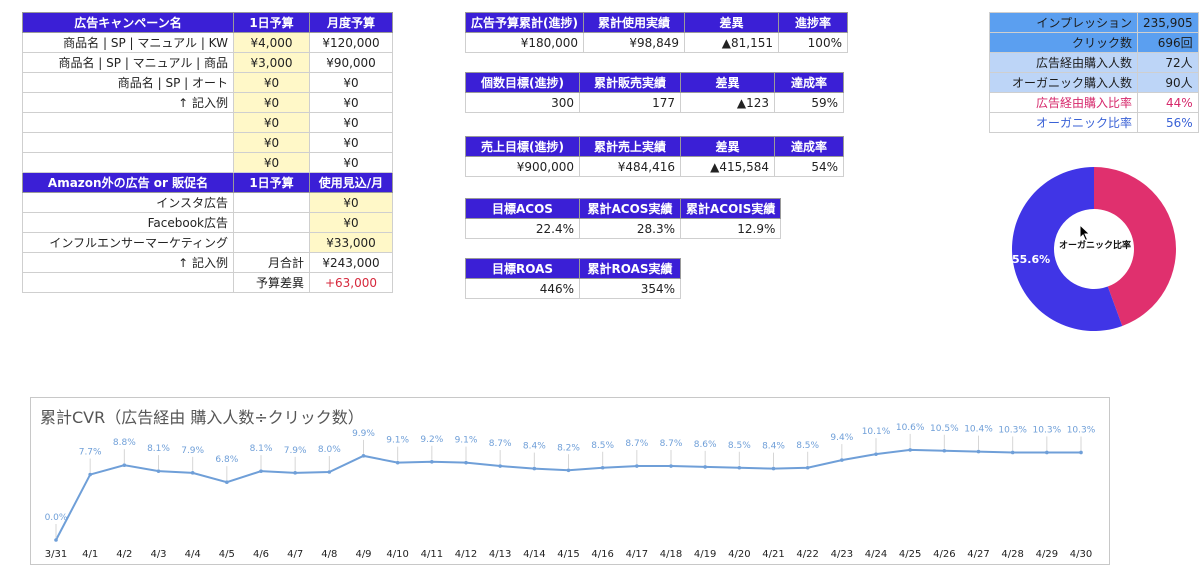  Describe the element at coordinates (522, 102) in the screenshot. I see `units-target-value: 300` at that location.